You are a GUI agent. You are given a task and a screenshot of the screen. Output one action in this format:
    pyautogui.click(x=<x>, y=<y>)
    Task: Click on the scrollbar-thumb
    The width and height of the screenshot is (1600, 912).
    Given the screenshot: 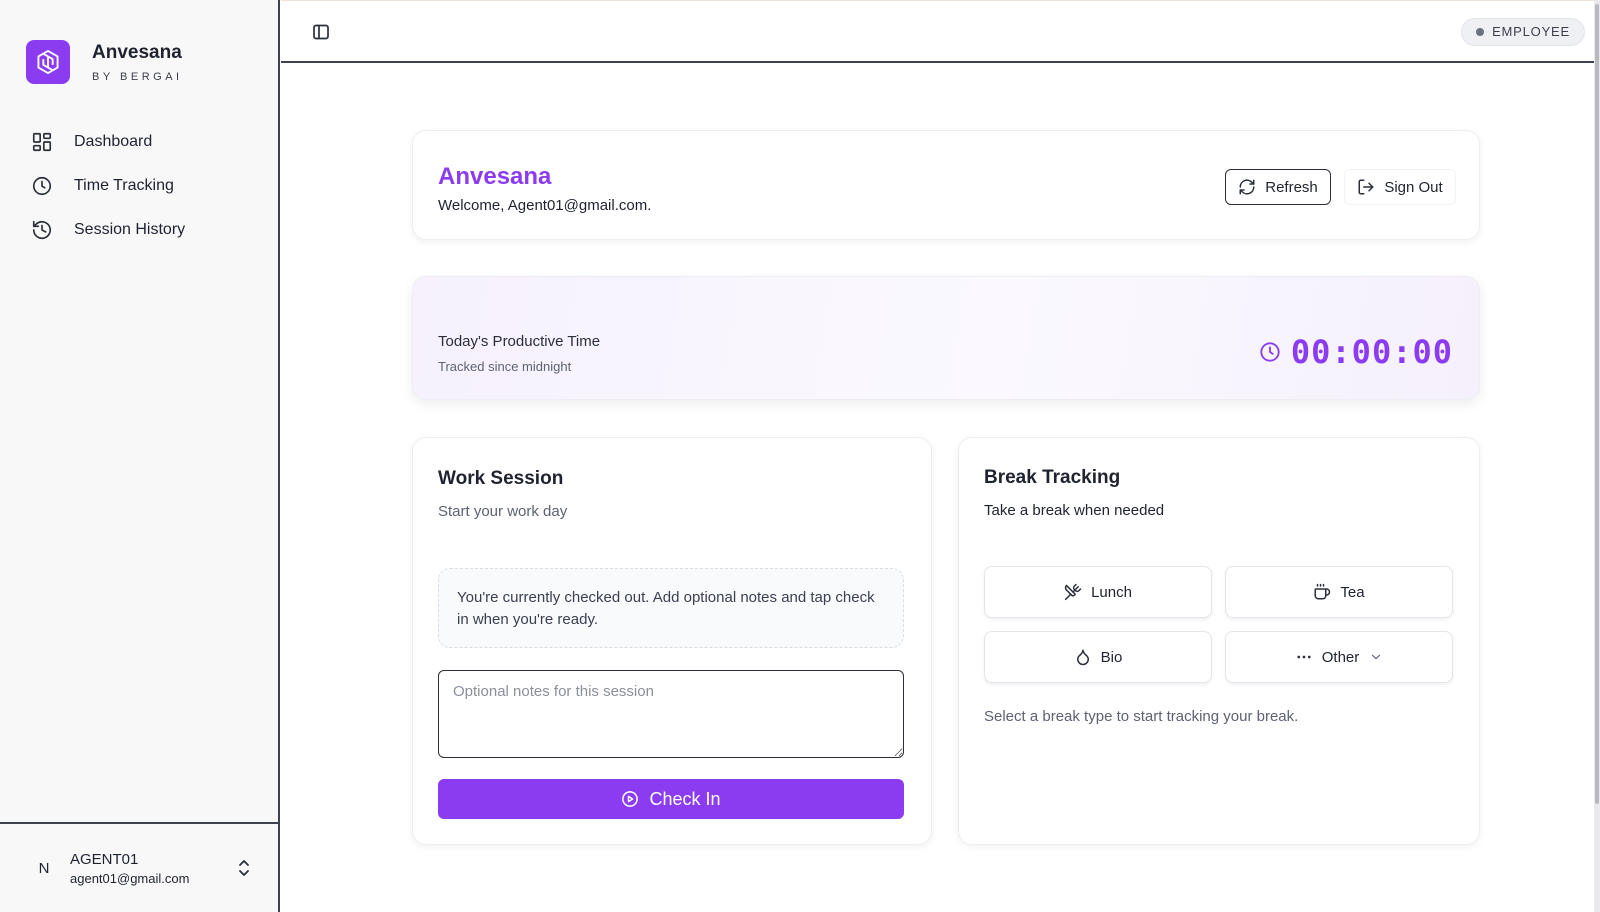 What is the action you would take?
    pyautogui.click(x=1597, y=404)
    